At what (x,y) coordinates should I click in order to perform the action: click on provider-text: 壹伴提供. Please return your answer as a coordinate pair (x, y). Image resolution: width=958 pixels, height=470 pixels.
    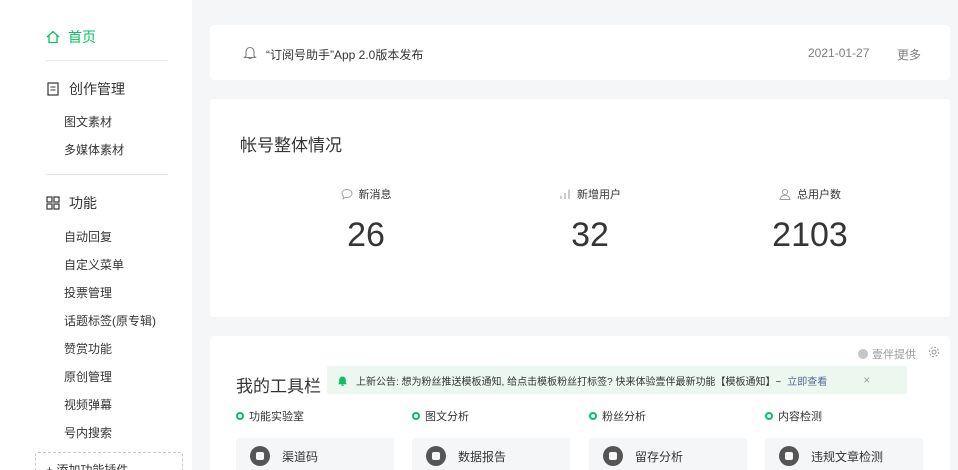
    Looking at the image, I should click on (894, 355).